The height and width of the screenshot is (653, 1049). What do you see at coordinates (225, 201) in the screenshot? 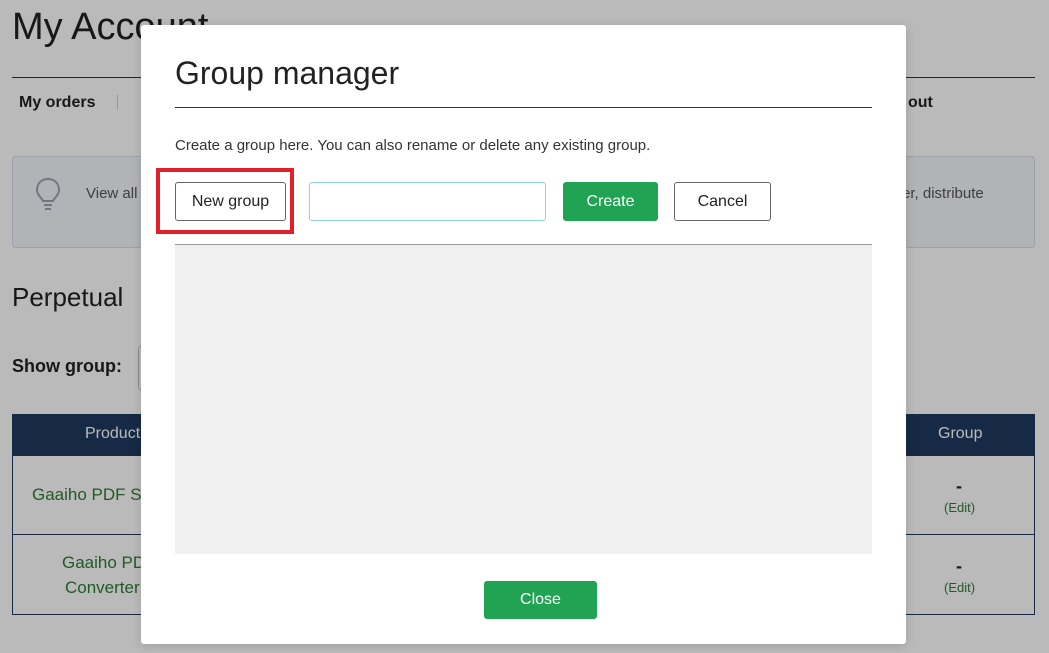
I see `highlight-box` at bounding box center [225, 201].